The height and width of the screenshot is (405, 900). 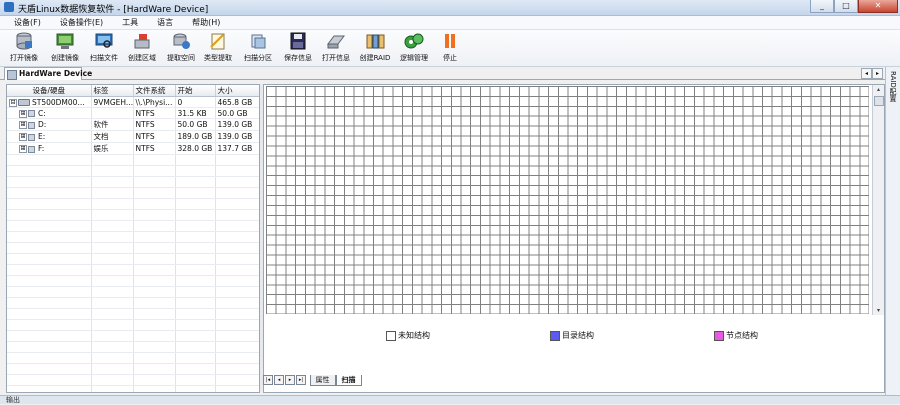 I want to click on raid-config-tab: RAID配置, so click(x=893, y=86).